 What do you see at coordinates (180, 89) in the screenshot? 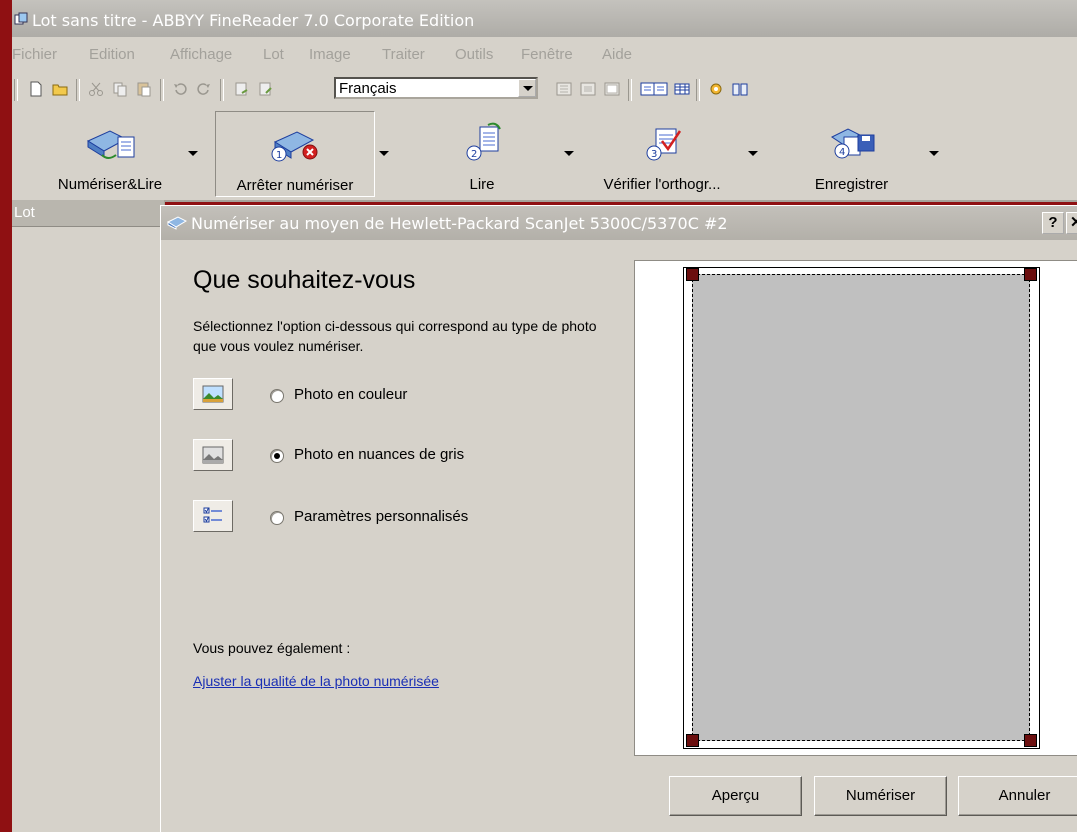
I see `undo-icon` at bounding box center [180, 89].